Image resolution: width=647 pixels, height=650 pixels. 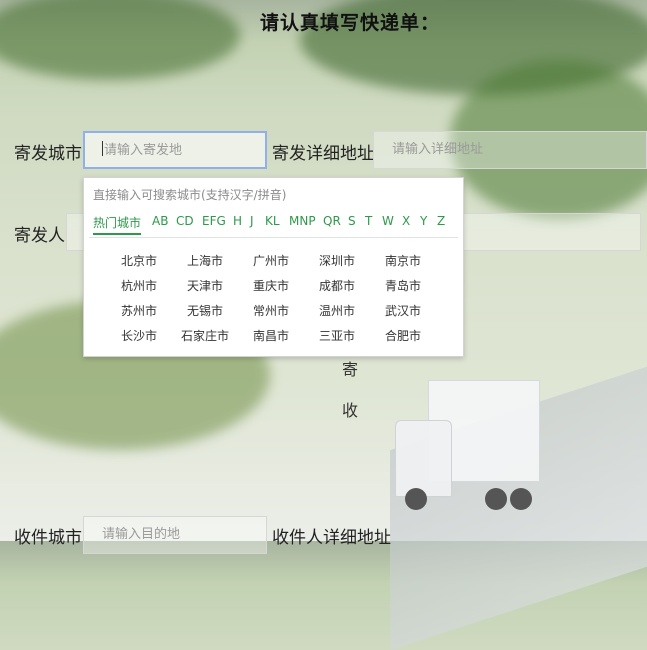 I want to click on city-option: 南昌市, so click(x=271, y=335).